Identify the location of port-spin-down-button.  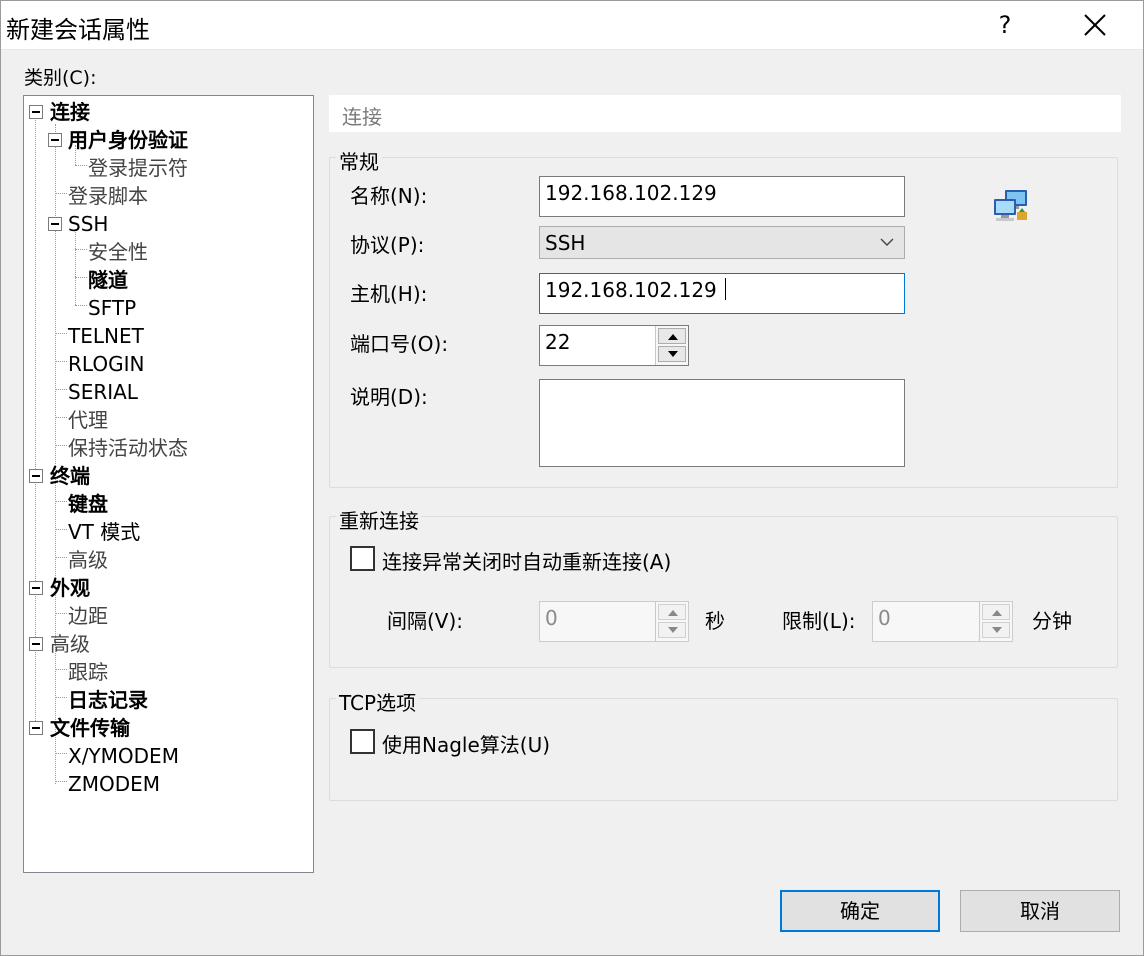
(672, 354).